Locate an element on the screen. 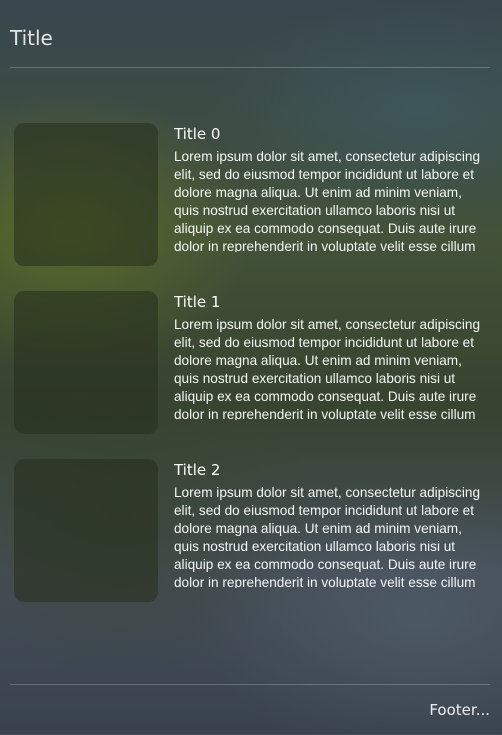 This screenshot has width=502, height=735. page-title: Title is located at coordinates (31, 38).